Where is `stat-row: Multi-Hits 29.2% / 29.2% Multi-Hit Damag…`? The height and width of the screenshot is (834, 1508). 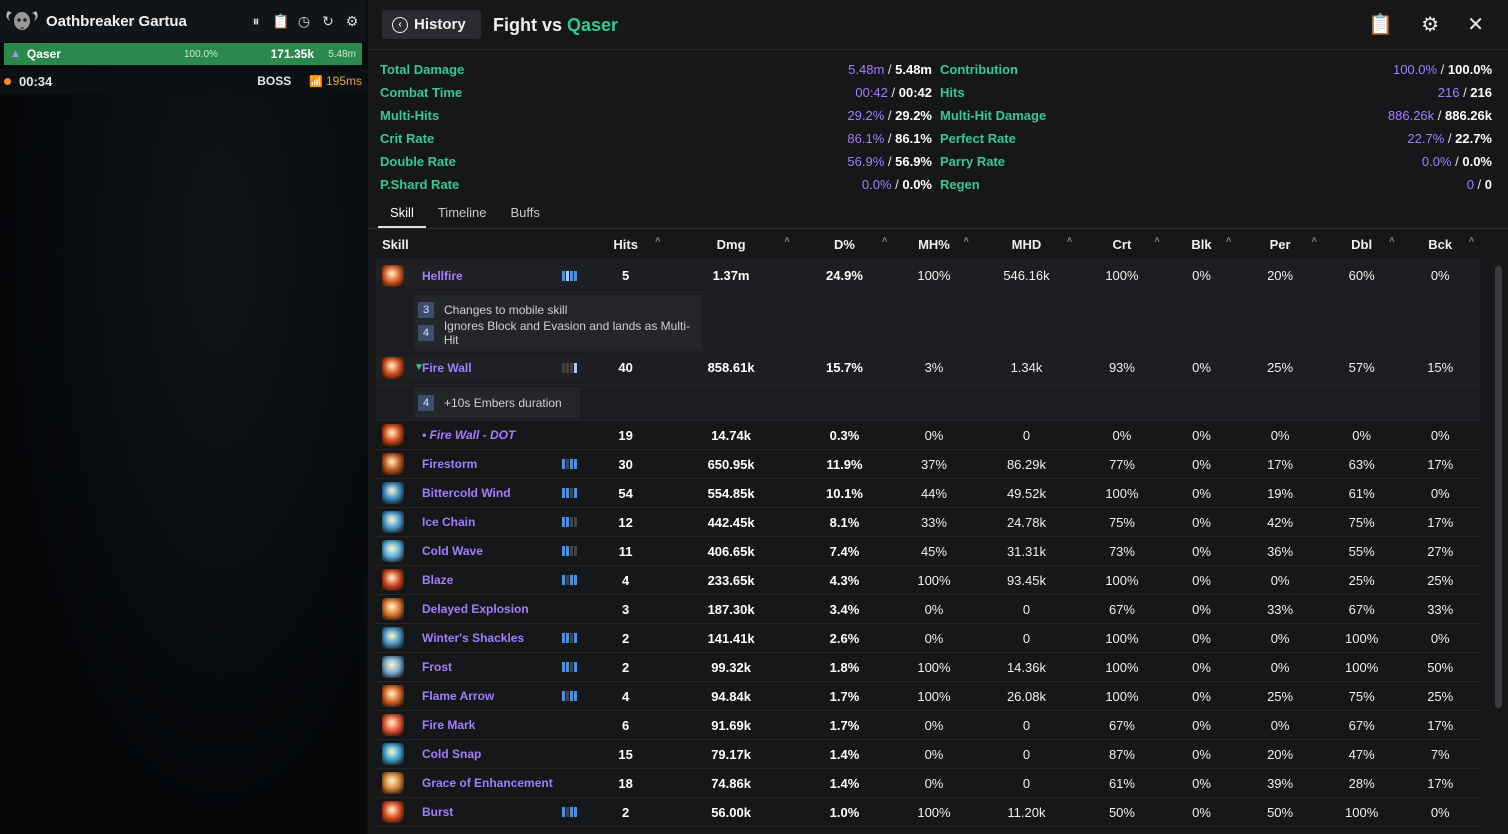 stat-row: Multi-Hits 29.2% / 29.2% Multi-Hit Damag… is located at coordinates (936, 115).